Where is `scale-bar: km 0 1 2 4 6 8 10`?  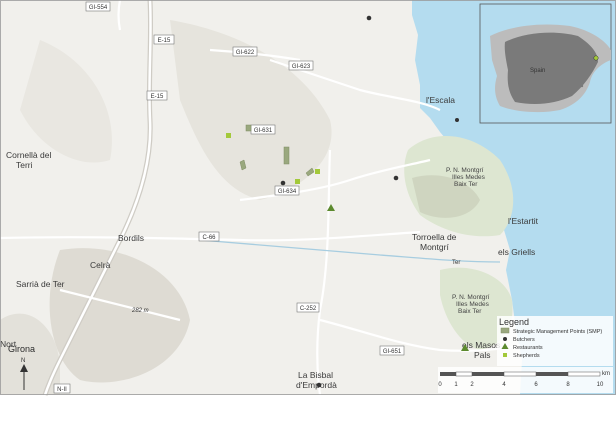
scale-bar: km 0 1 2 4 6 8 10 is located at coordinates (525, 380).